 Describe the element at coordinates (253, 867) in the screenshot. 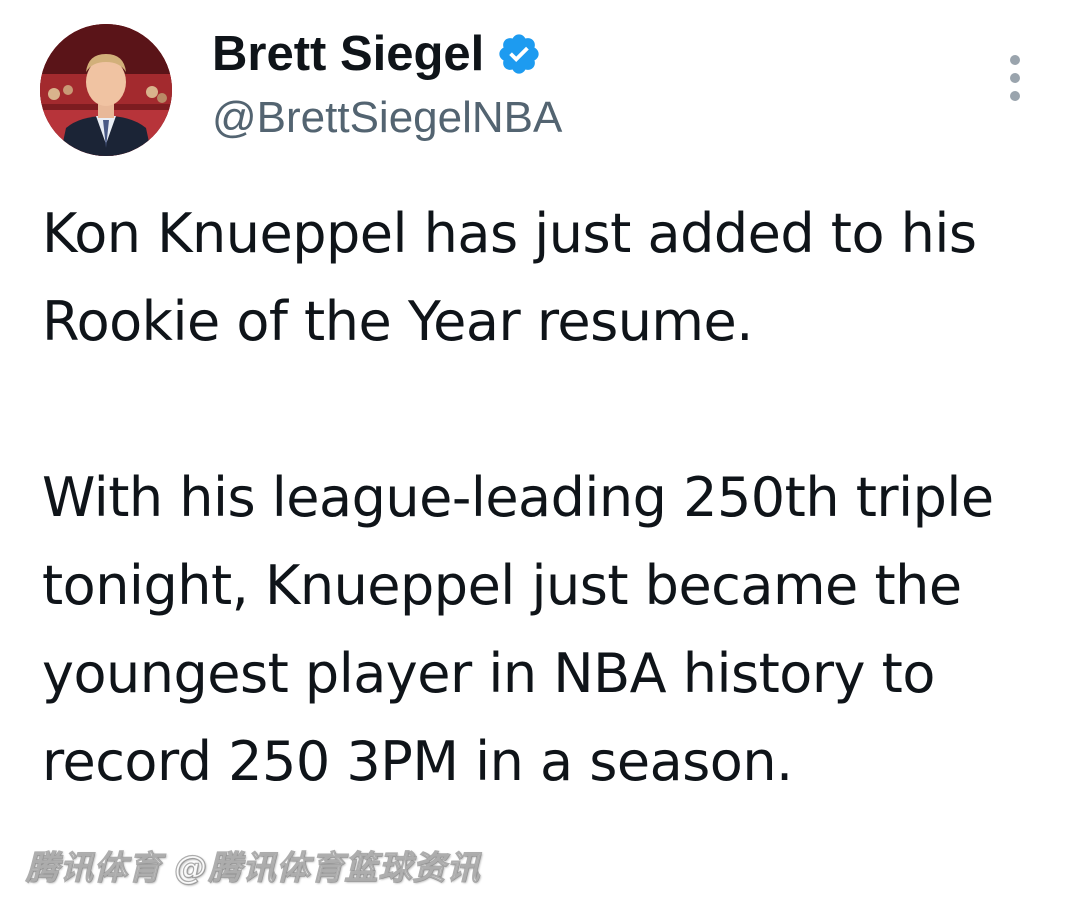

I see `watermark: 腾讯体育 @腾讯体育篮球资讯` at that location.